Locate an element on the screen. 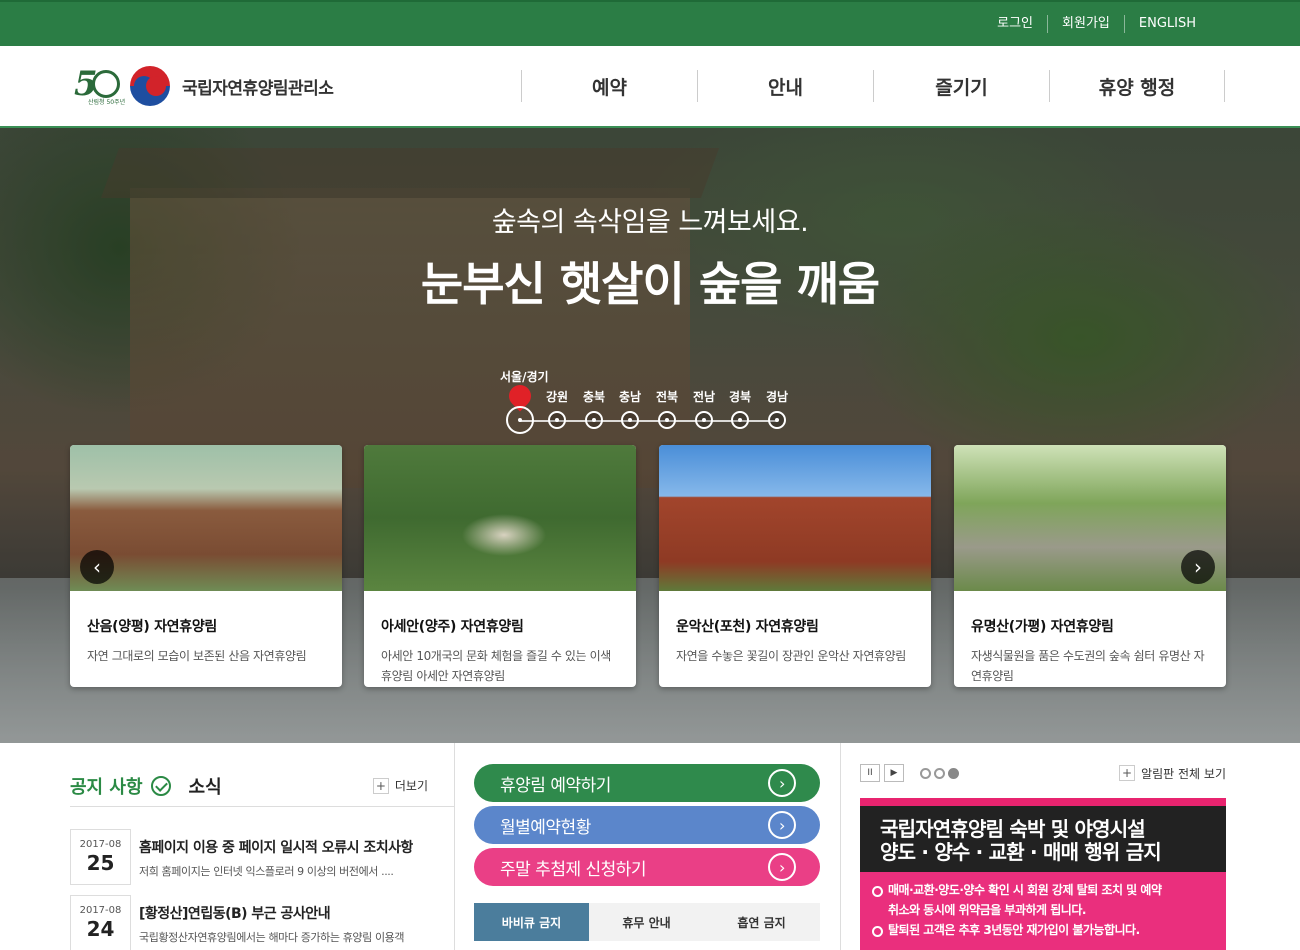 Image resolution: width=1300 pixels, height=950 pixels. forest-card: 운악산(포천) 자연휴양림 자연을 수놓은 꽃길이 장관인 운악산 자연휴양림 is located at coordinates (795, 566).